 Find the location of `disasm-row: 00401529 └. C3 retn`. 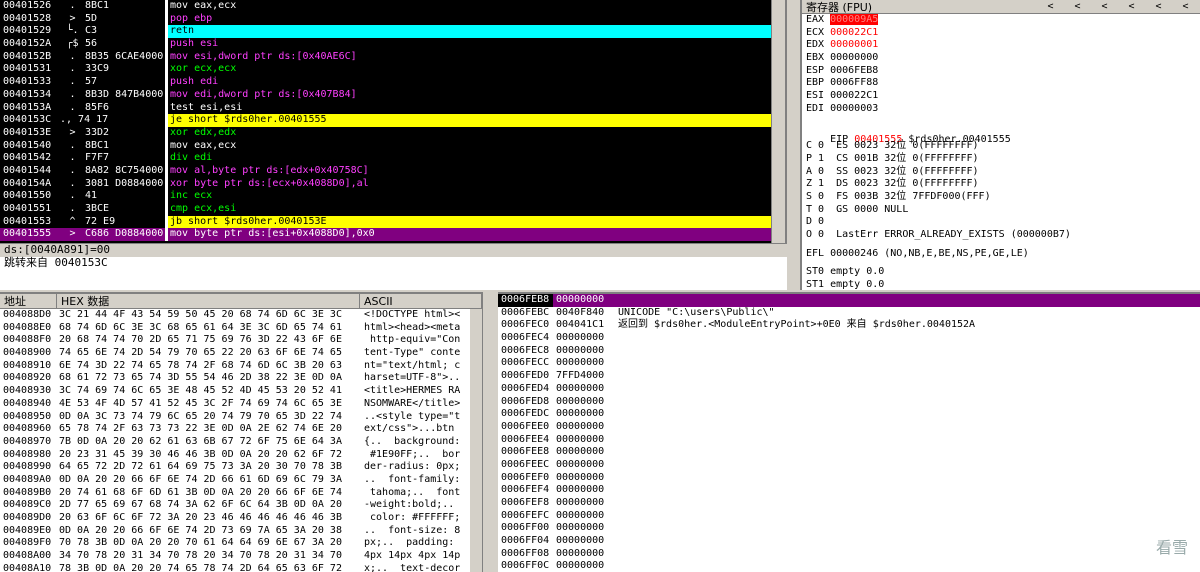

disasm-row: 00401529 └. C3 retn is located at coordinates (392, 32).